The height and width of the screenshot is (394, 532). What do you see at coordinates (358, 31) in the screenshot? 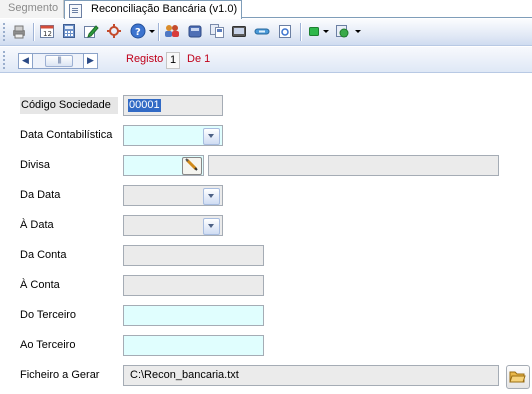
I see `settings-dropdown-caret` at bounding box center [358, 31].